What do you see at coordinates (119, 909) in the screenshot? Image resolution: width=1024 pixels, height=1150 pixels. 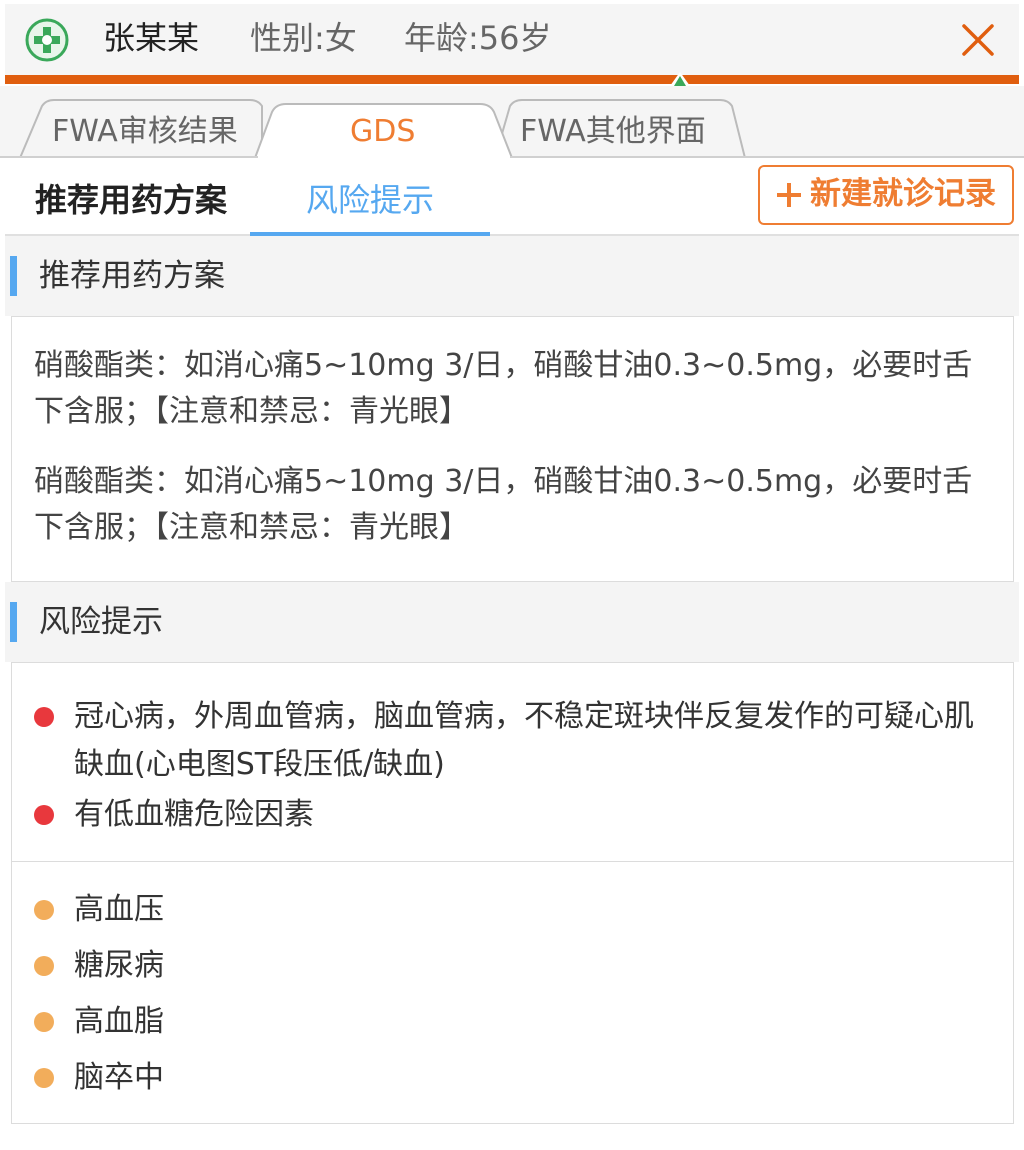 I see `risk-item-text: 高血压` at bounding box center [119, 909].